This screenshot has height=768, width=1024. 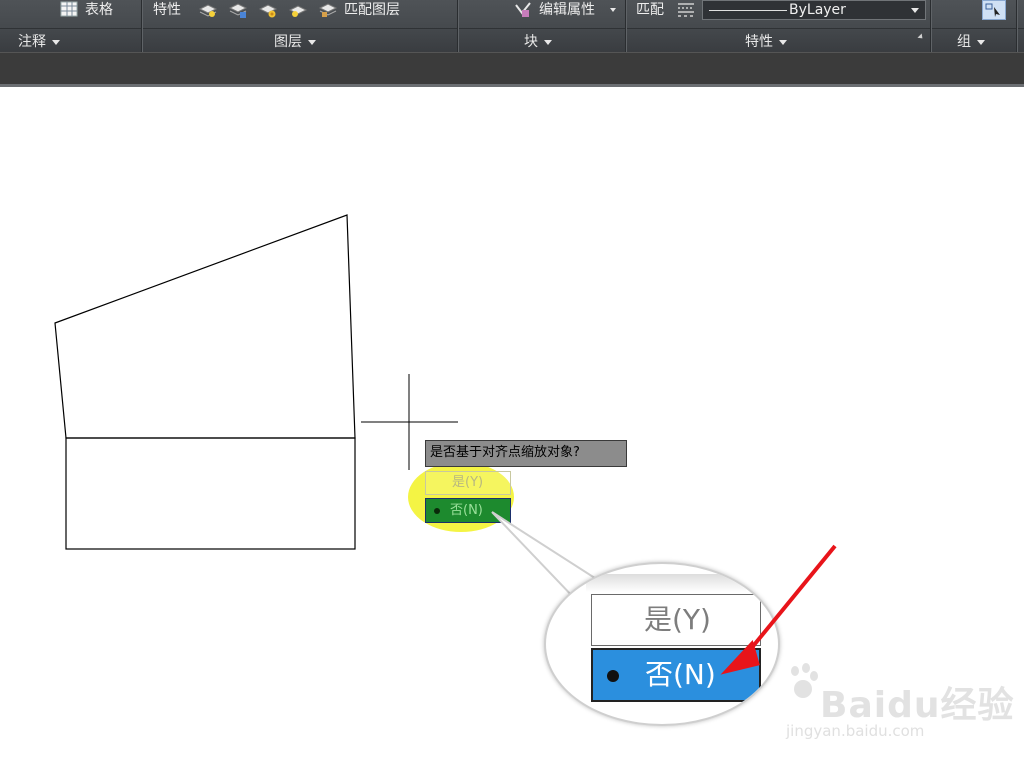 I want to click on red-arrow-shaft, so click(x=790, y=601).